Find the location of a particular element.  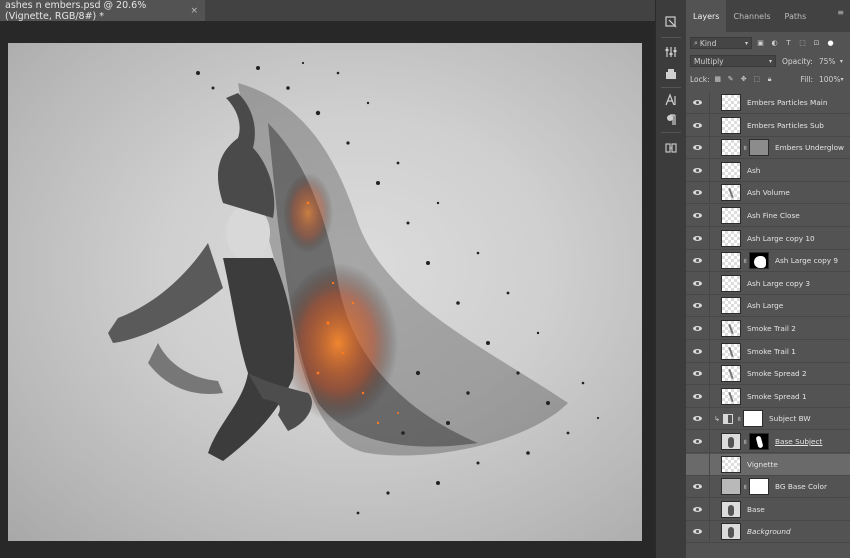

layer-name: BG Base Color is located at coordinates (801, 486).